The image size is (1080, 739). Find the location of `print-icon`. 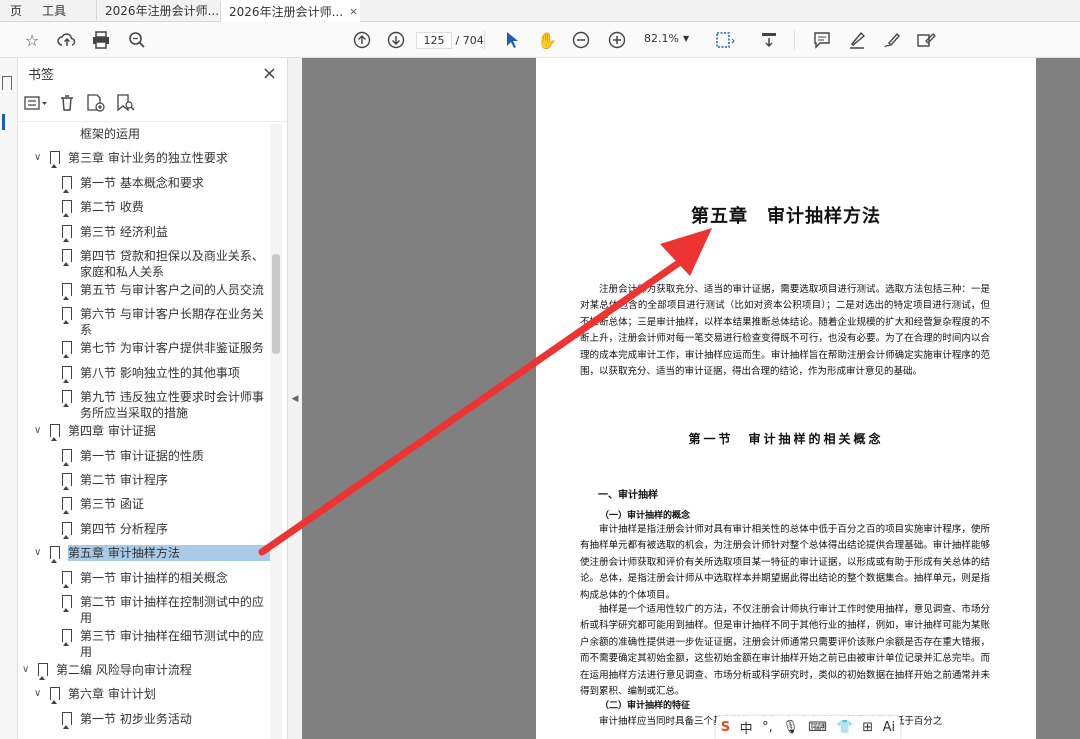

print-icon is located at coordinates (101, 40).